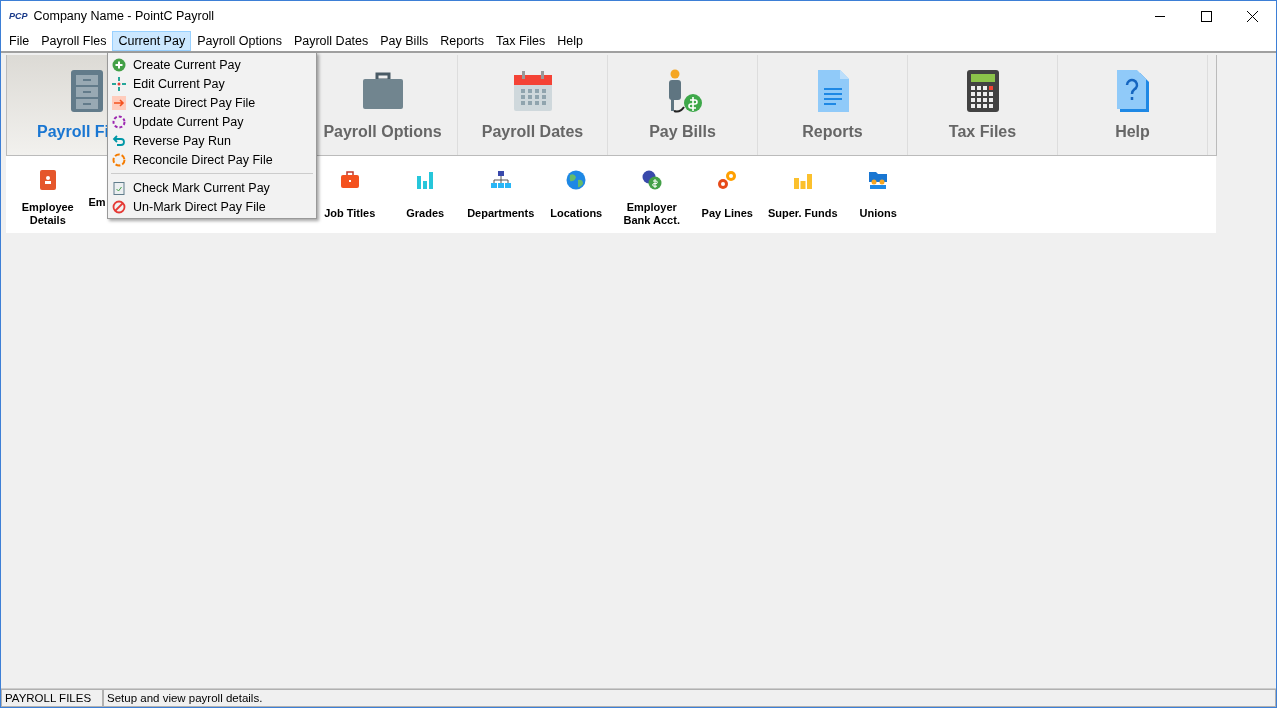  I want to click on window-title: Company Name - PointC Payroll, so click(124, 16).